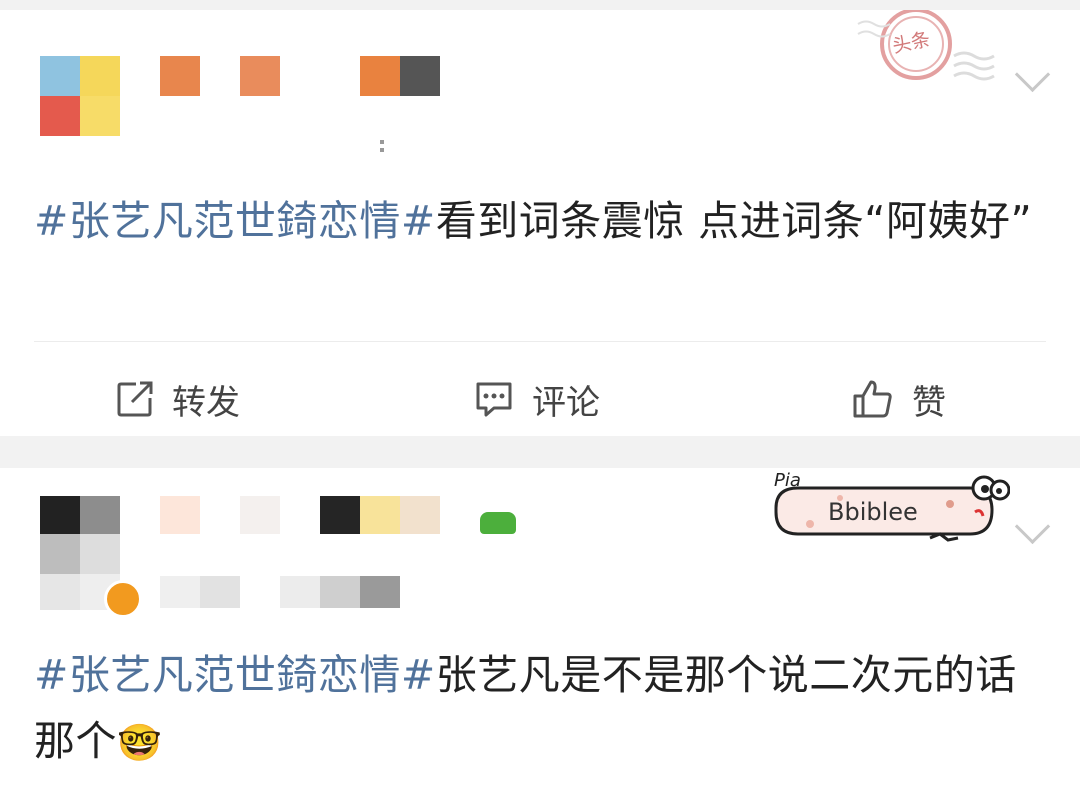 This screenshot has width=1080, height=810. Describe the element at coordinates (899, 399) in the screenshot. I see `like-button: 赞` at that location.